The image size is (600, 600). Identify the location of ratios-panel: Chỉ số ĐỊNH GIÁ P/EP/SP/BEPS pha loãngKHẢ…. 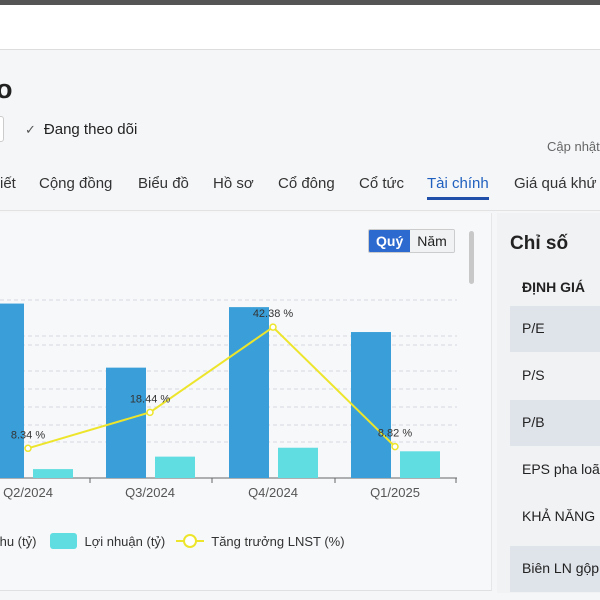
(548, 403).